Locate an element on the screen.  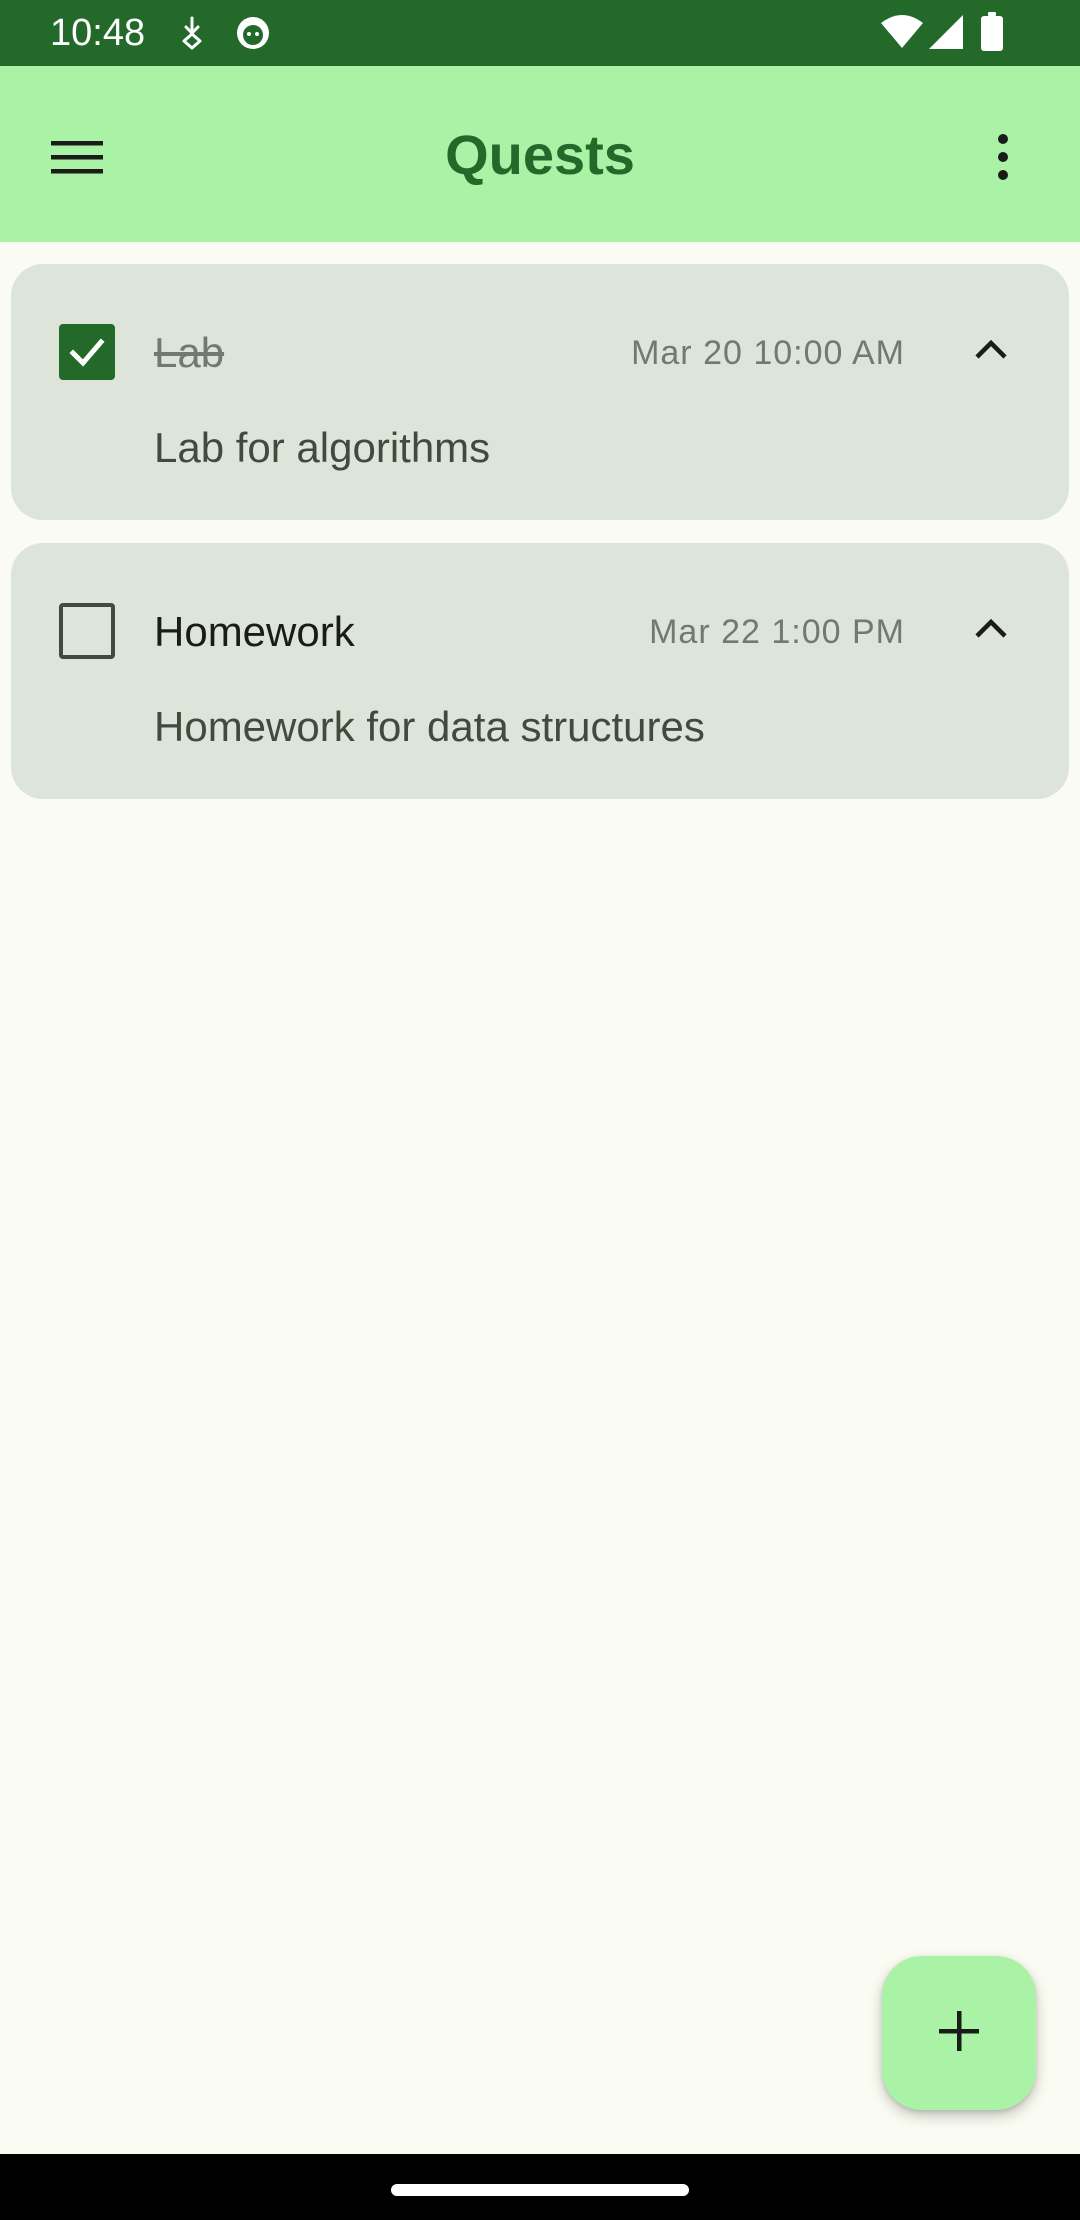
plus-icon is located at coordinates (959, 2033).